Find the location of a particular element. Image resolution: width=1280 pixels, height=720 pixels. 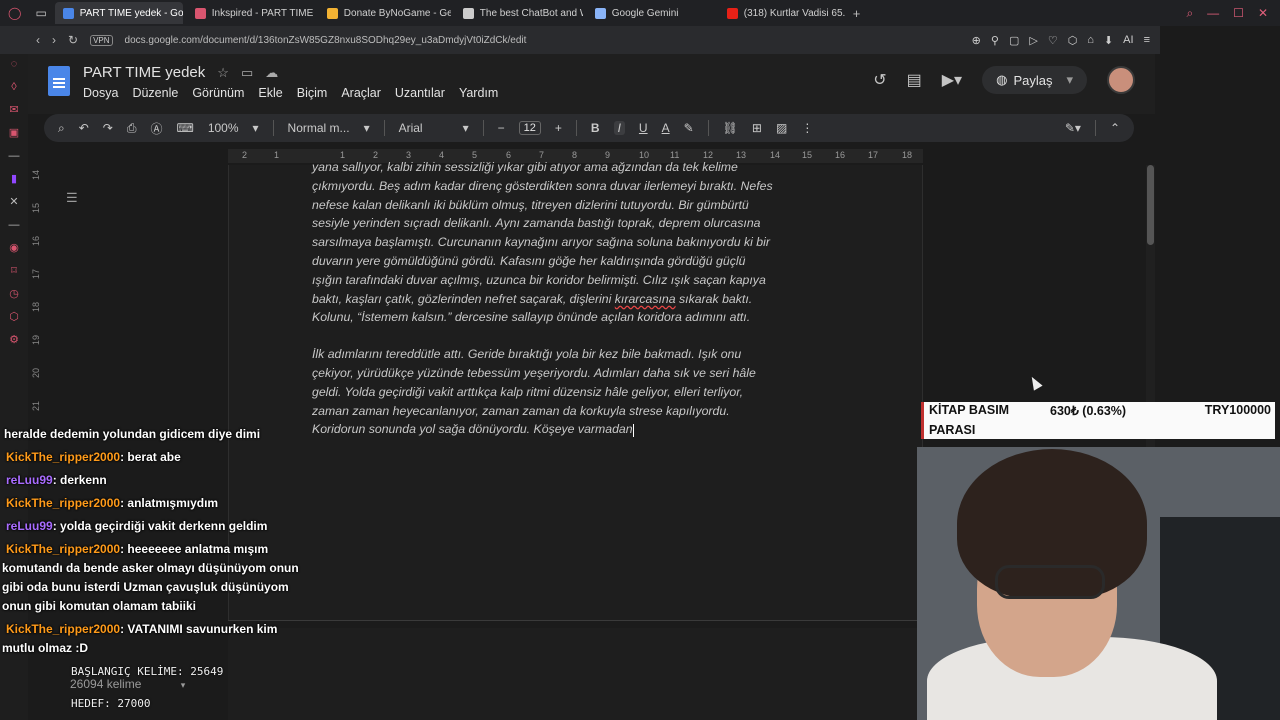

zoom-chevron-icon: ▾ is located at coordinates (256, 128).